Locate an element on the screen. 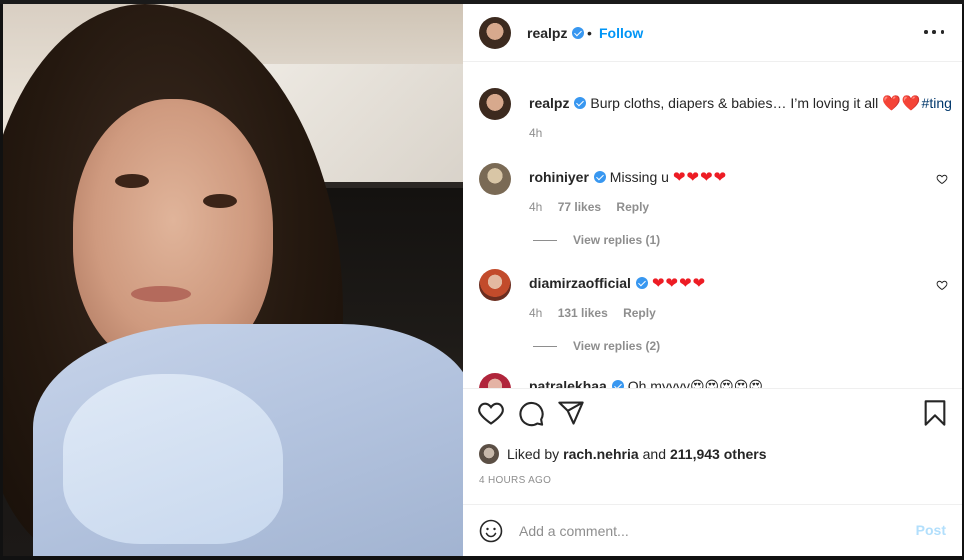 The image size is (964, 560). photo-eye-left is located at coordinates (132, 181).